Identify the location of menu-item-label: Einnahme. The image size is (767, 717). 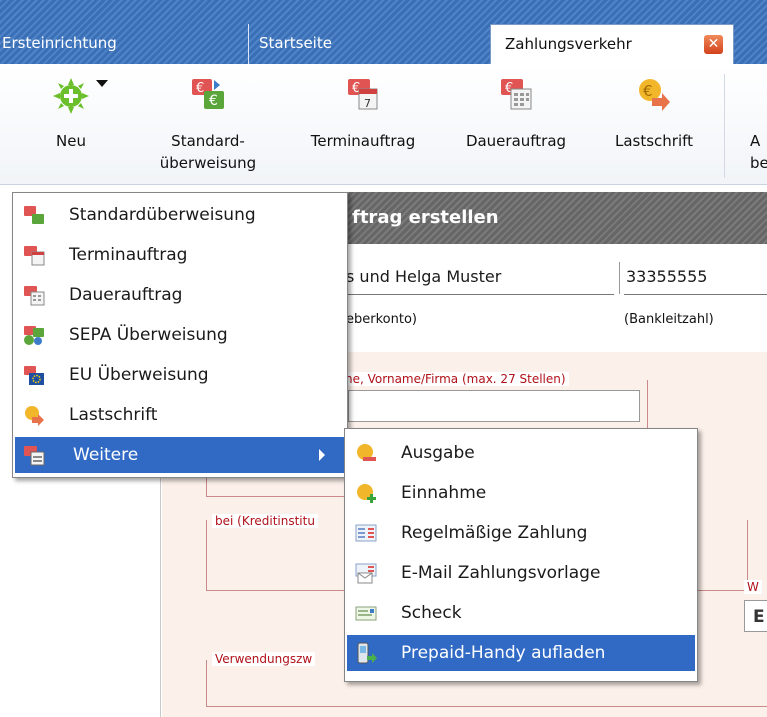
(444, 493).